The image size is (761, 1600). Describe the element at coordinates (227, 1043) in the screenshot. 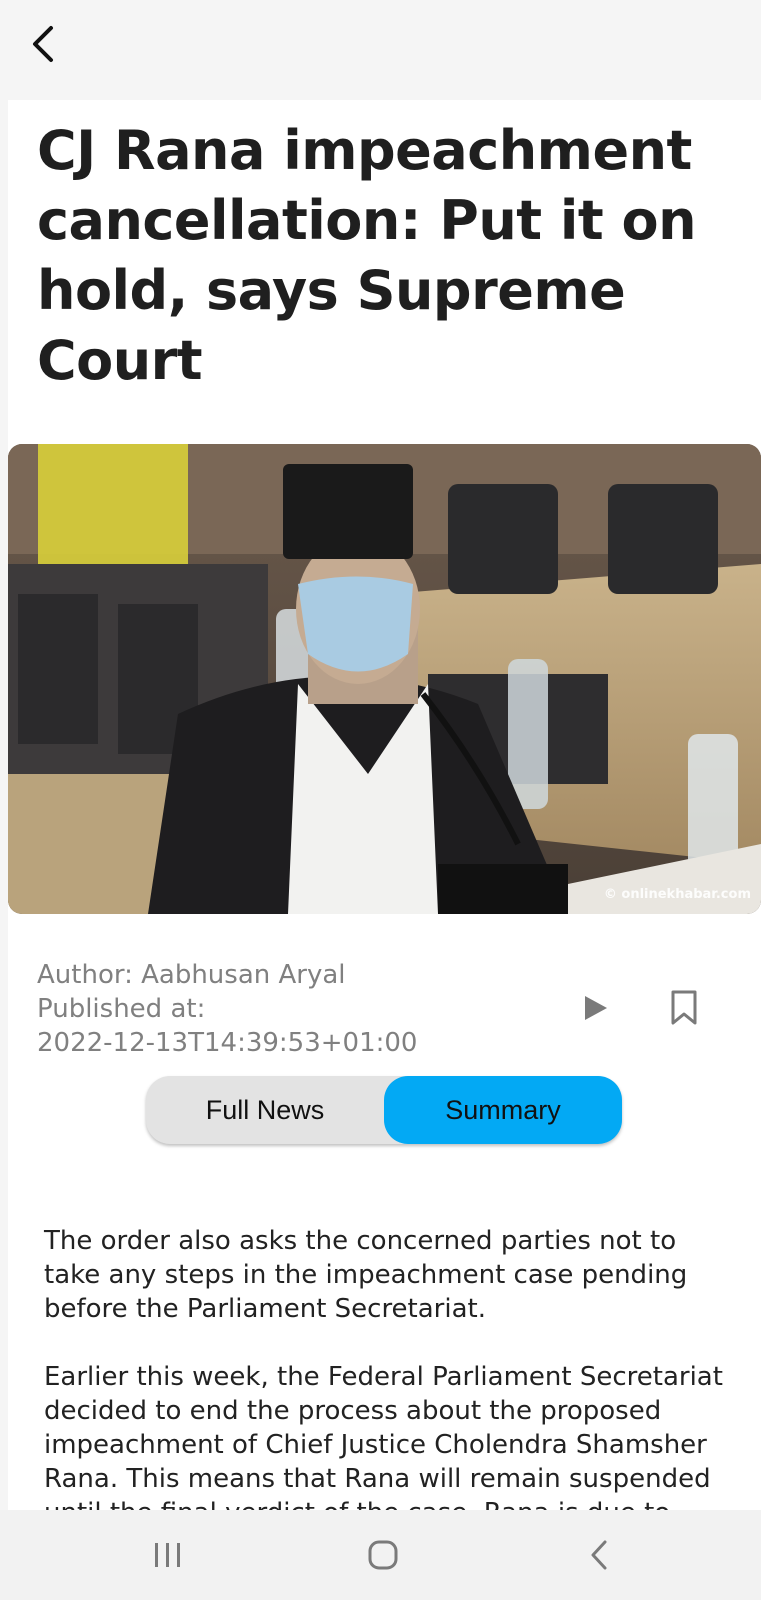

I see `published-value: 2022-12-13T14:39:53+01:00` at that location.